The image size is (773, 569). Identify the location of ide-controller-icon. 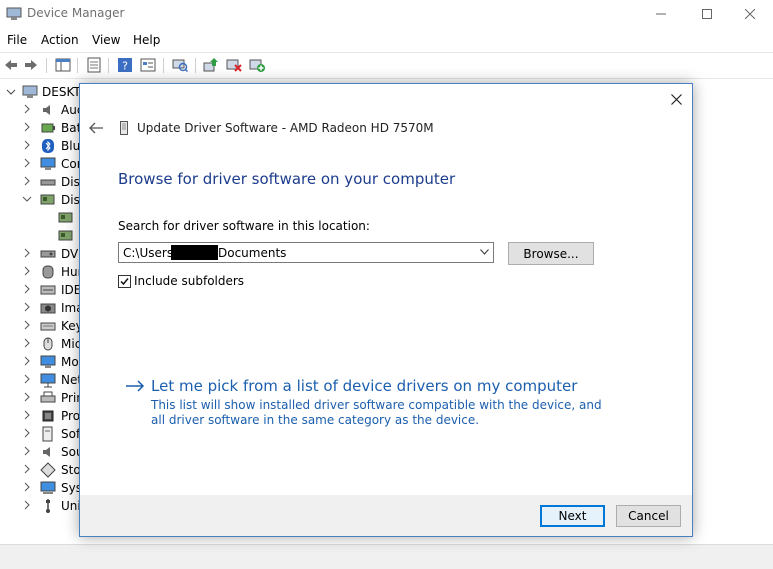
(48, 290).